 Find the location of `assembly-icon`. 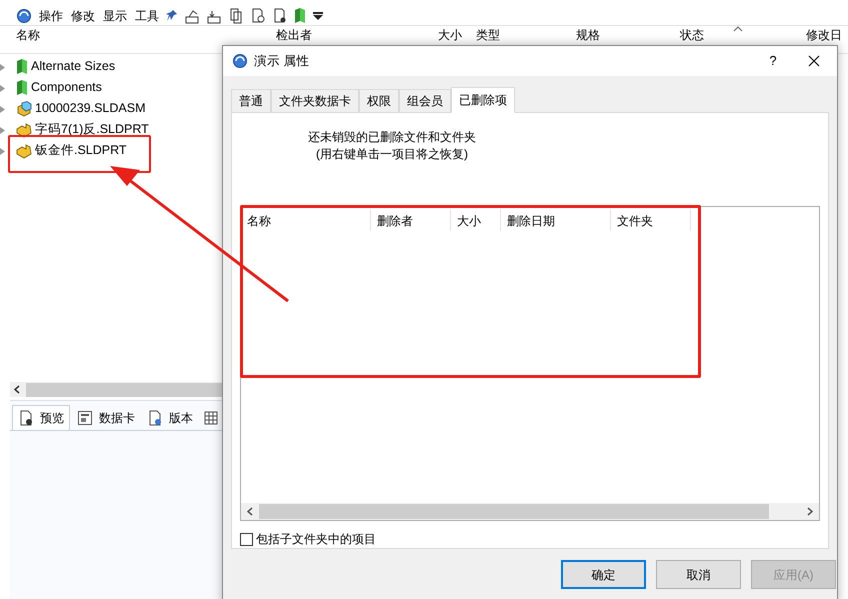

assembly-icon is located at coordinates (24, 108).